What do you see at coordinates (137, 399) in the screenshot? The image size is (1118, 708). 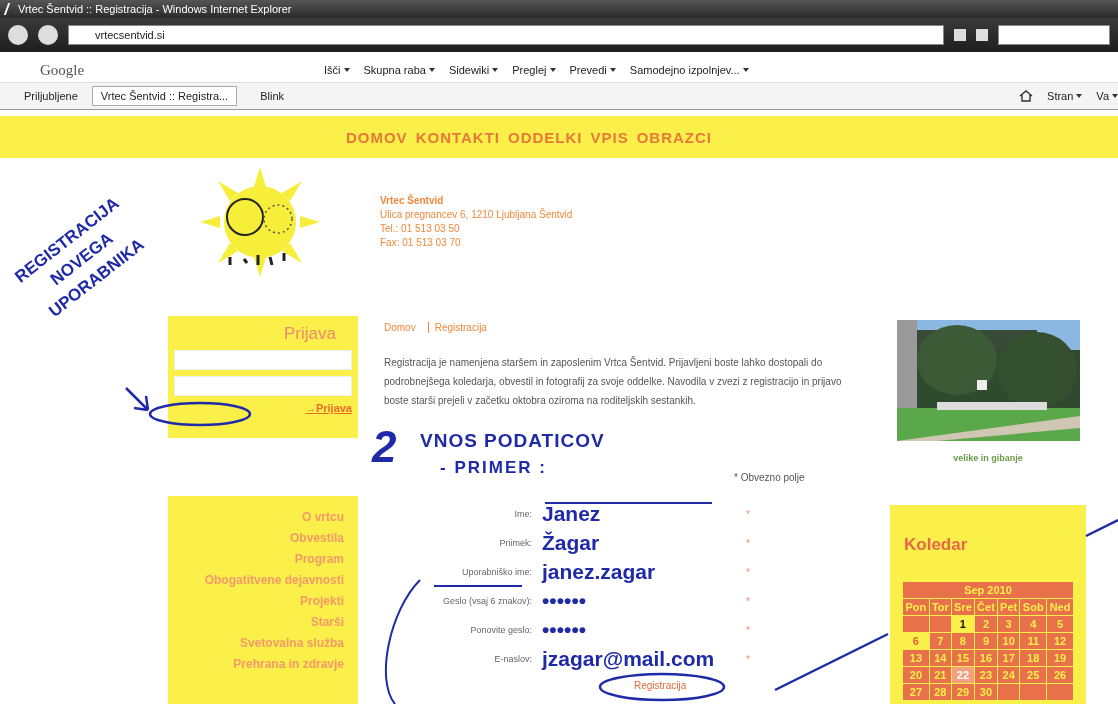 I see `handwritten-arrow` at bounding box center [137, 399].